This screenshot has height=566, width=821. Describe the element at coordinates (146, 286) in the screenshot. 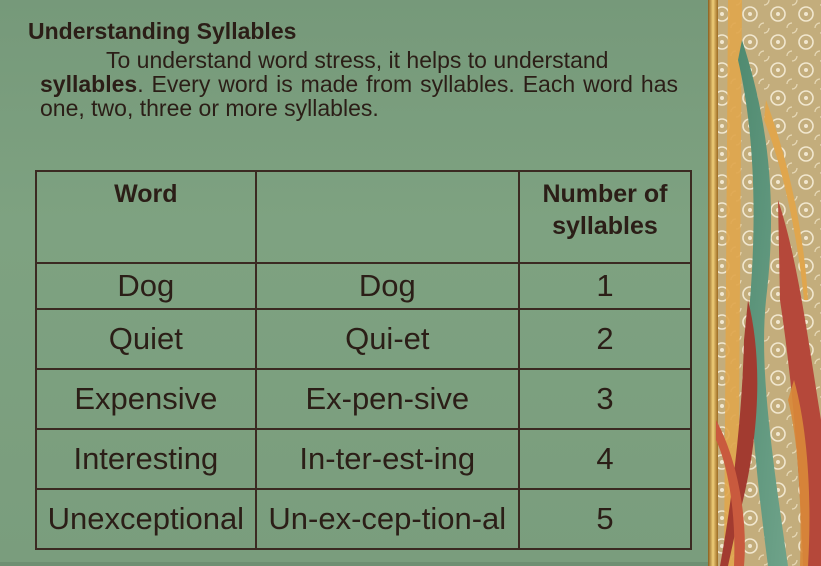

I see `cell-word: Dog` at that location.